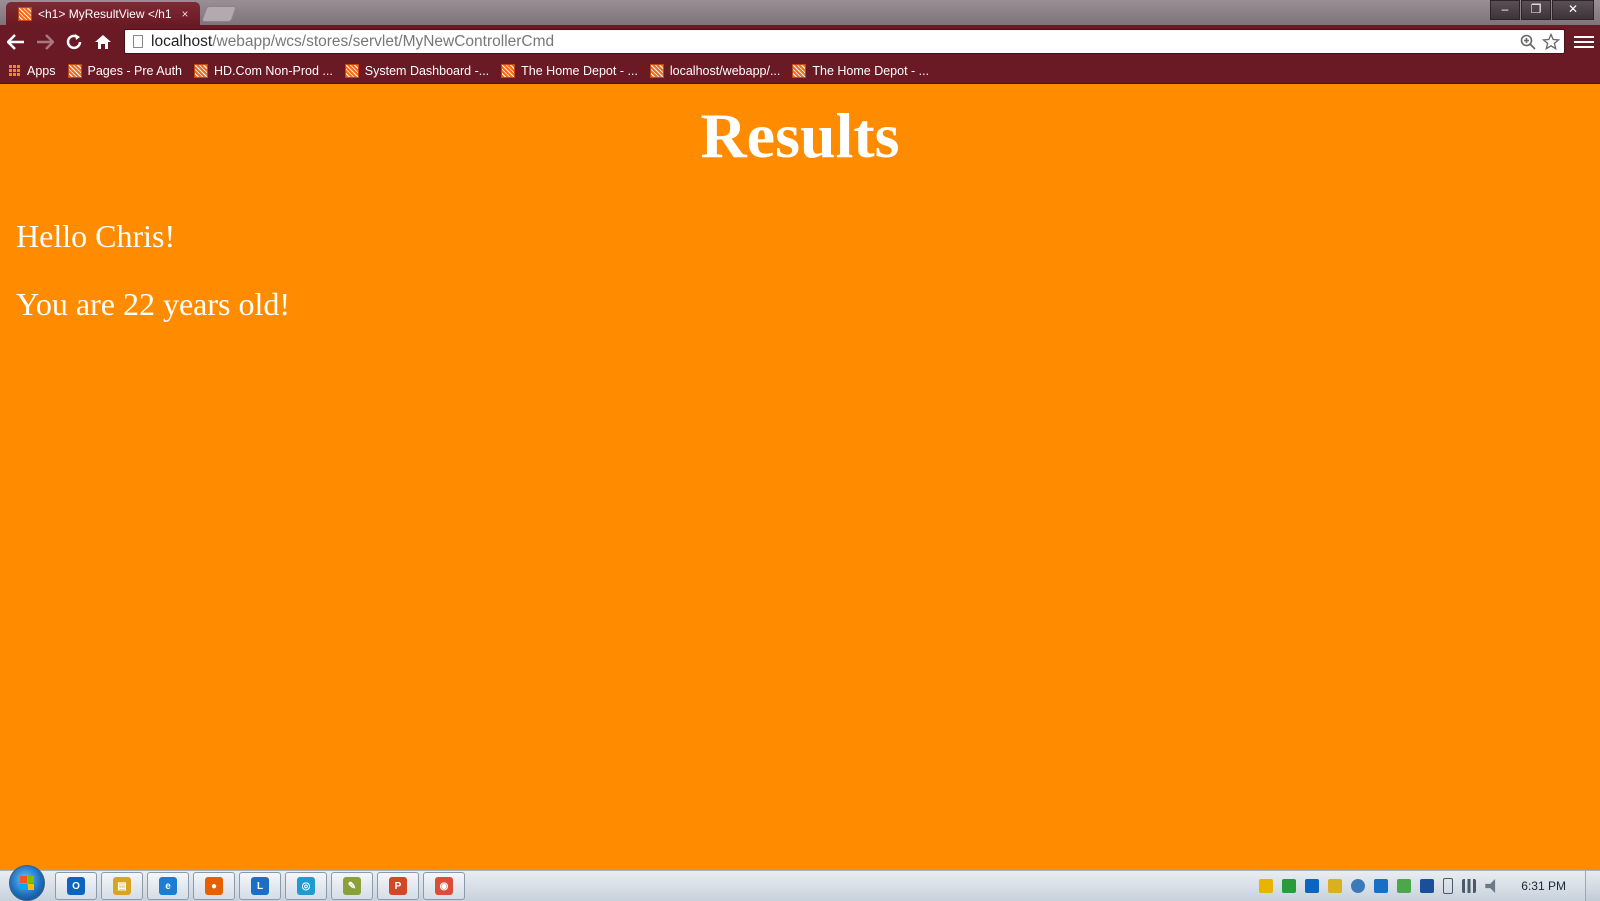 The height and width of the screenshot is (901, 1600). I want to click on windows-logo-icon, so click(27, 883).